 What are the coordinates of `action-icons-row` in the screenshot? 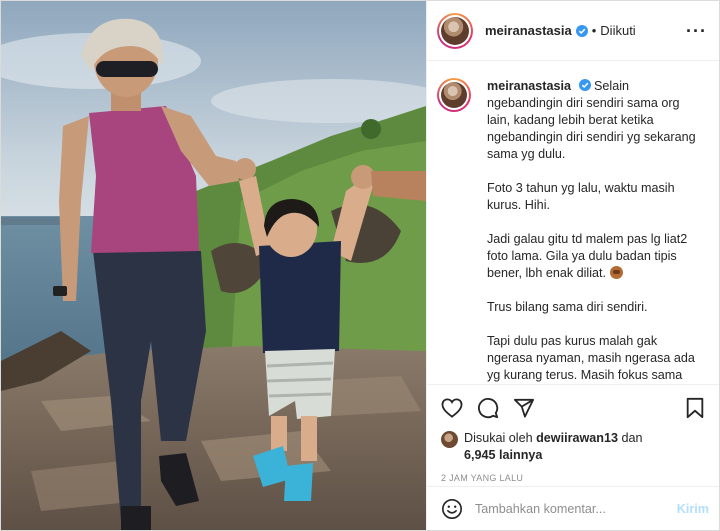 It's located at (573, 407).